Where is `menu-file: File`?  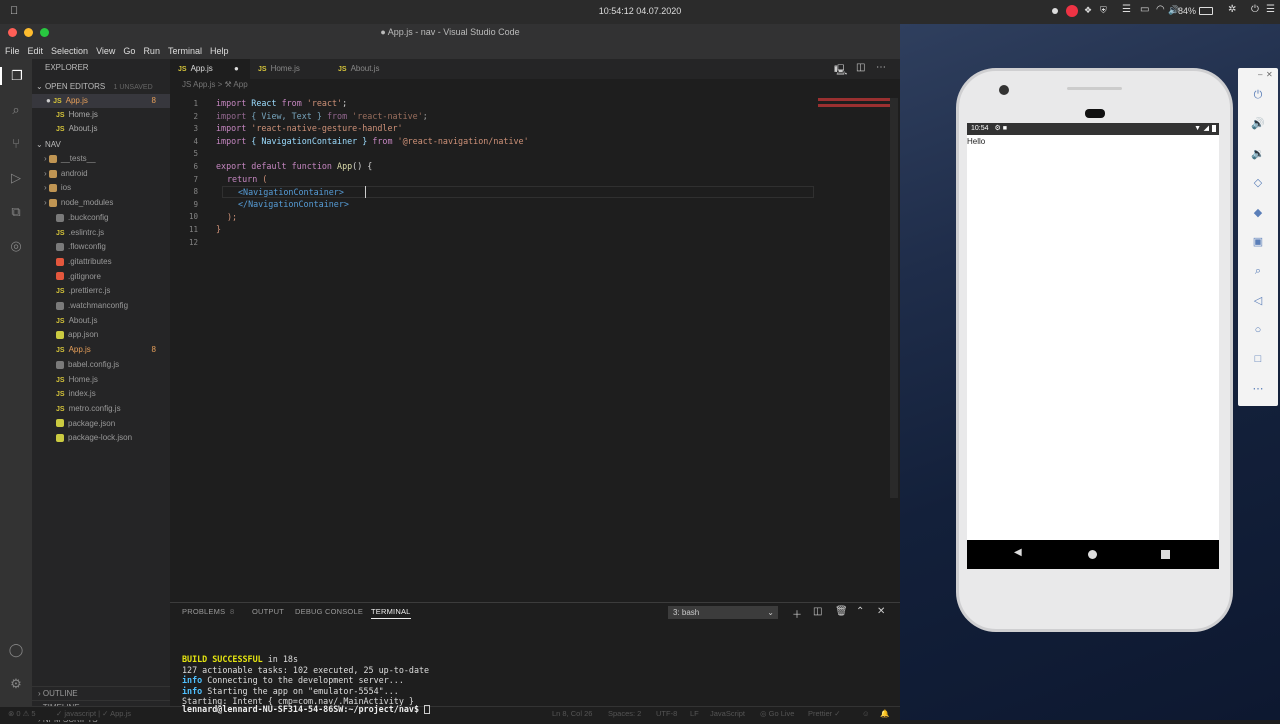 menu-file: File is located at coordinates (12, 51).